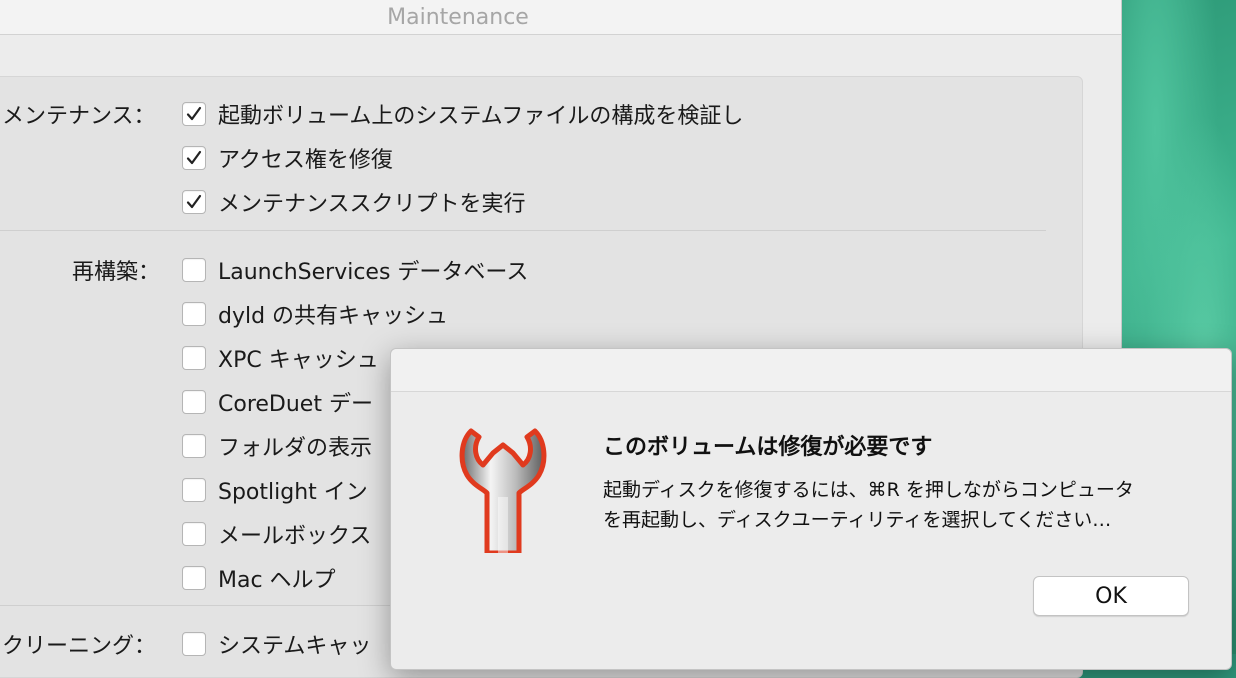  Describe the element at coordinates (523, 230) in the screenshot. I see `section-divider` at that location.